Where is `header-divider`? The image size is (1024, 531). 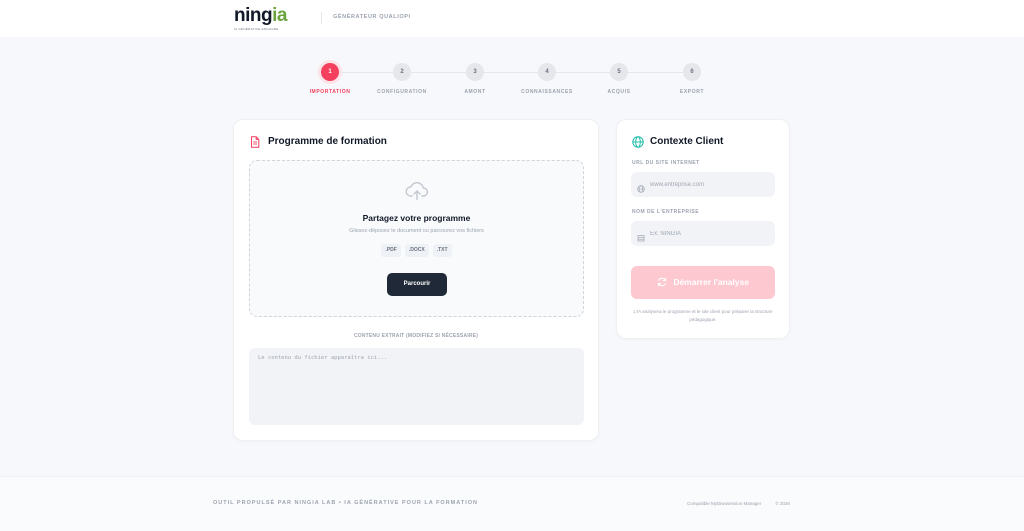
header-divider is located at coordinates (321, 18).